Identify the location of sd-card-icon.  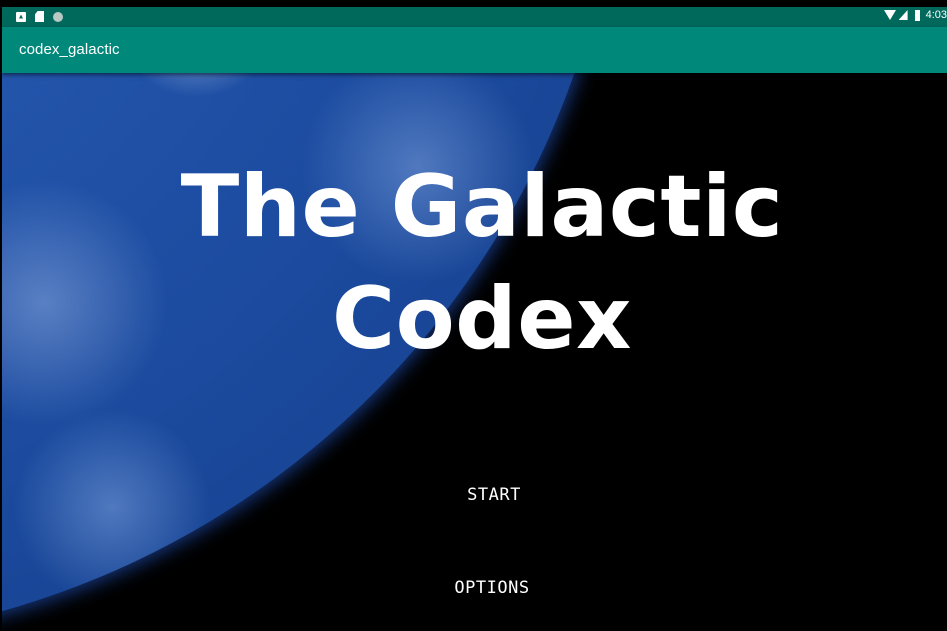
(39, 16).